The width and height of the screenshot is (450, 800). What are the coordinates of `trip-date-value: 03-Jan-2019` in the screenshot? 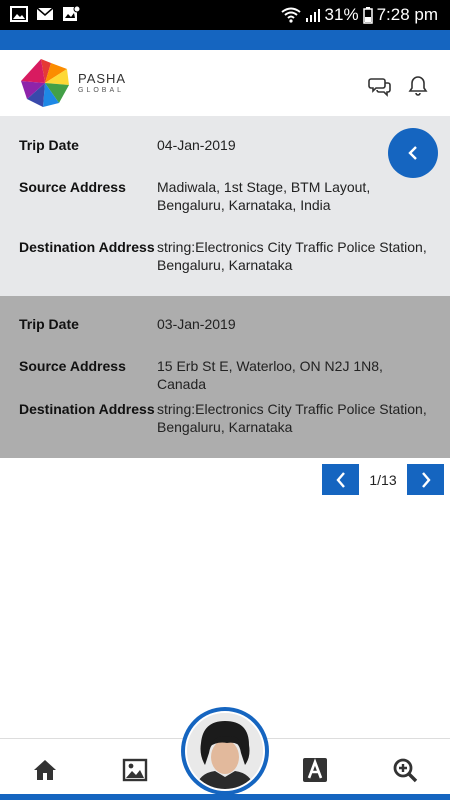 It's located at (196, 324).